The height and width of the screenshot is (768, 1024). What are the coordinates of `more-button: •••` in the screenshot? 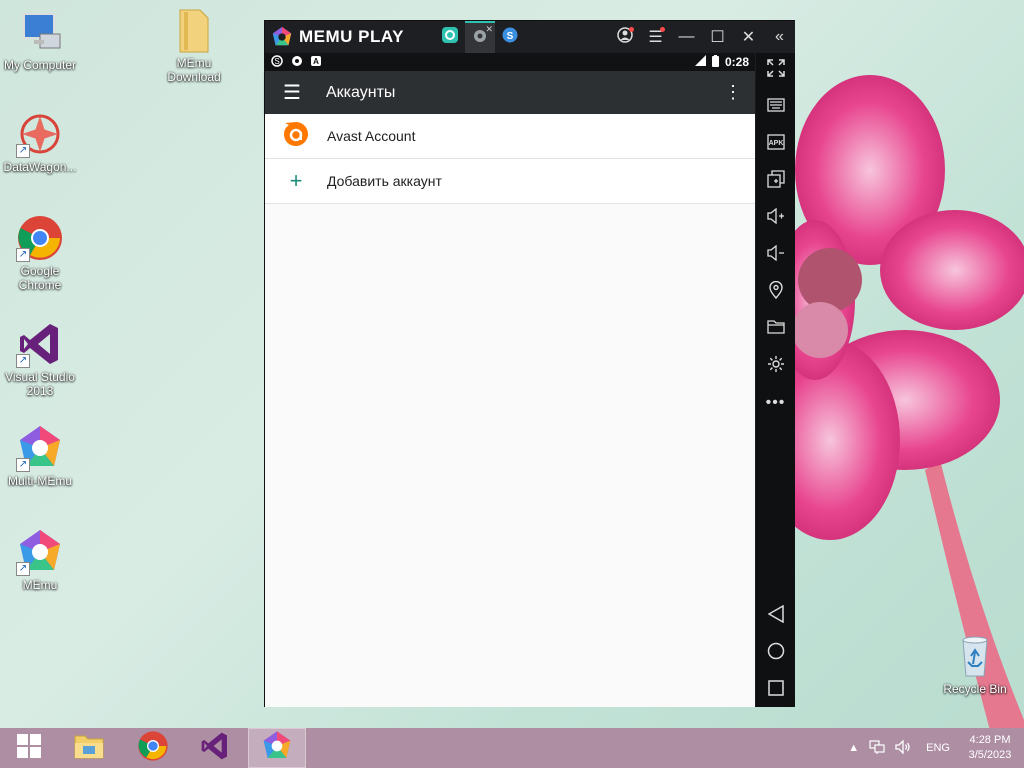 It's located at (775, 403).